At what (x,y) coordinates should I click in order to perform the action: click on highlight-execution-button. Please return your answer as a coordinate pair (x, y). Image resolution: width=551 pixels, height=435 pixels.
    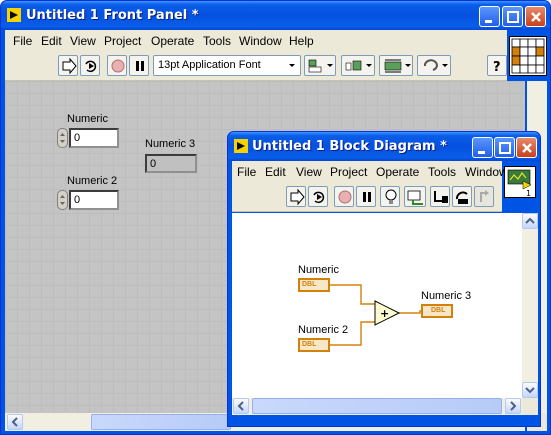
    Looking at the image, I should click on (390, 196).